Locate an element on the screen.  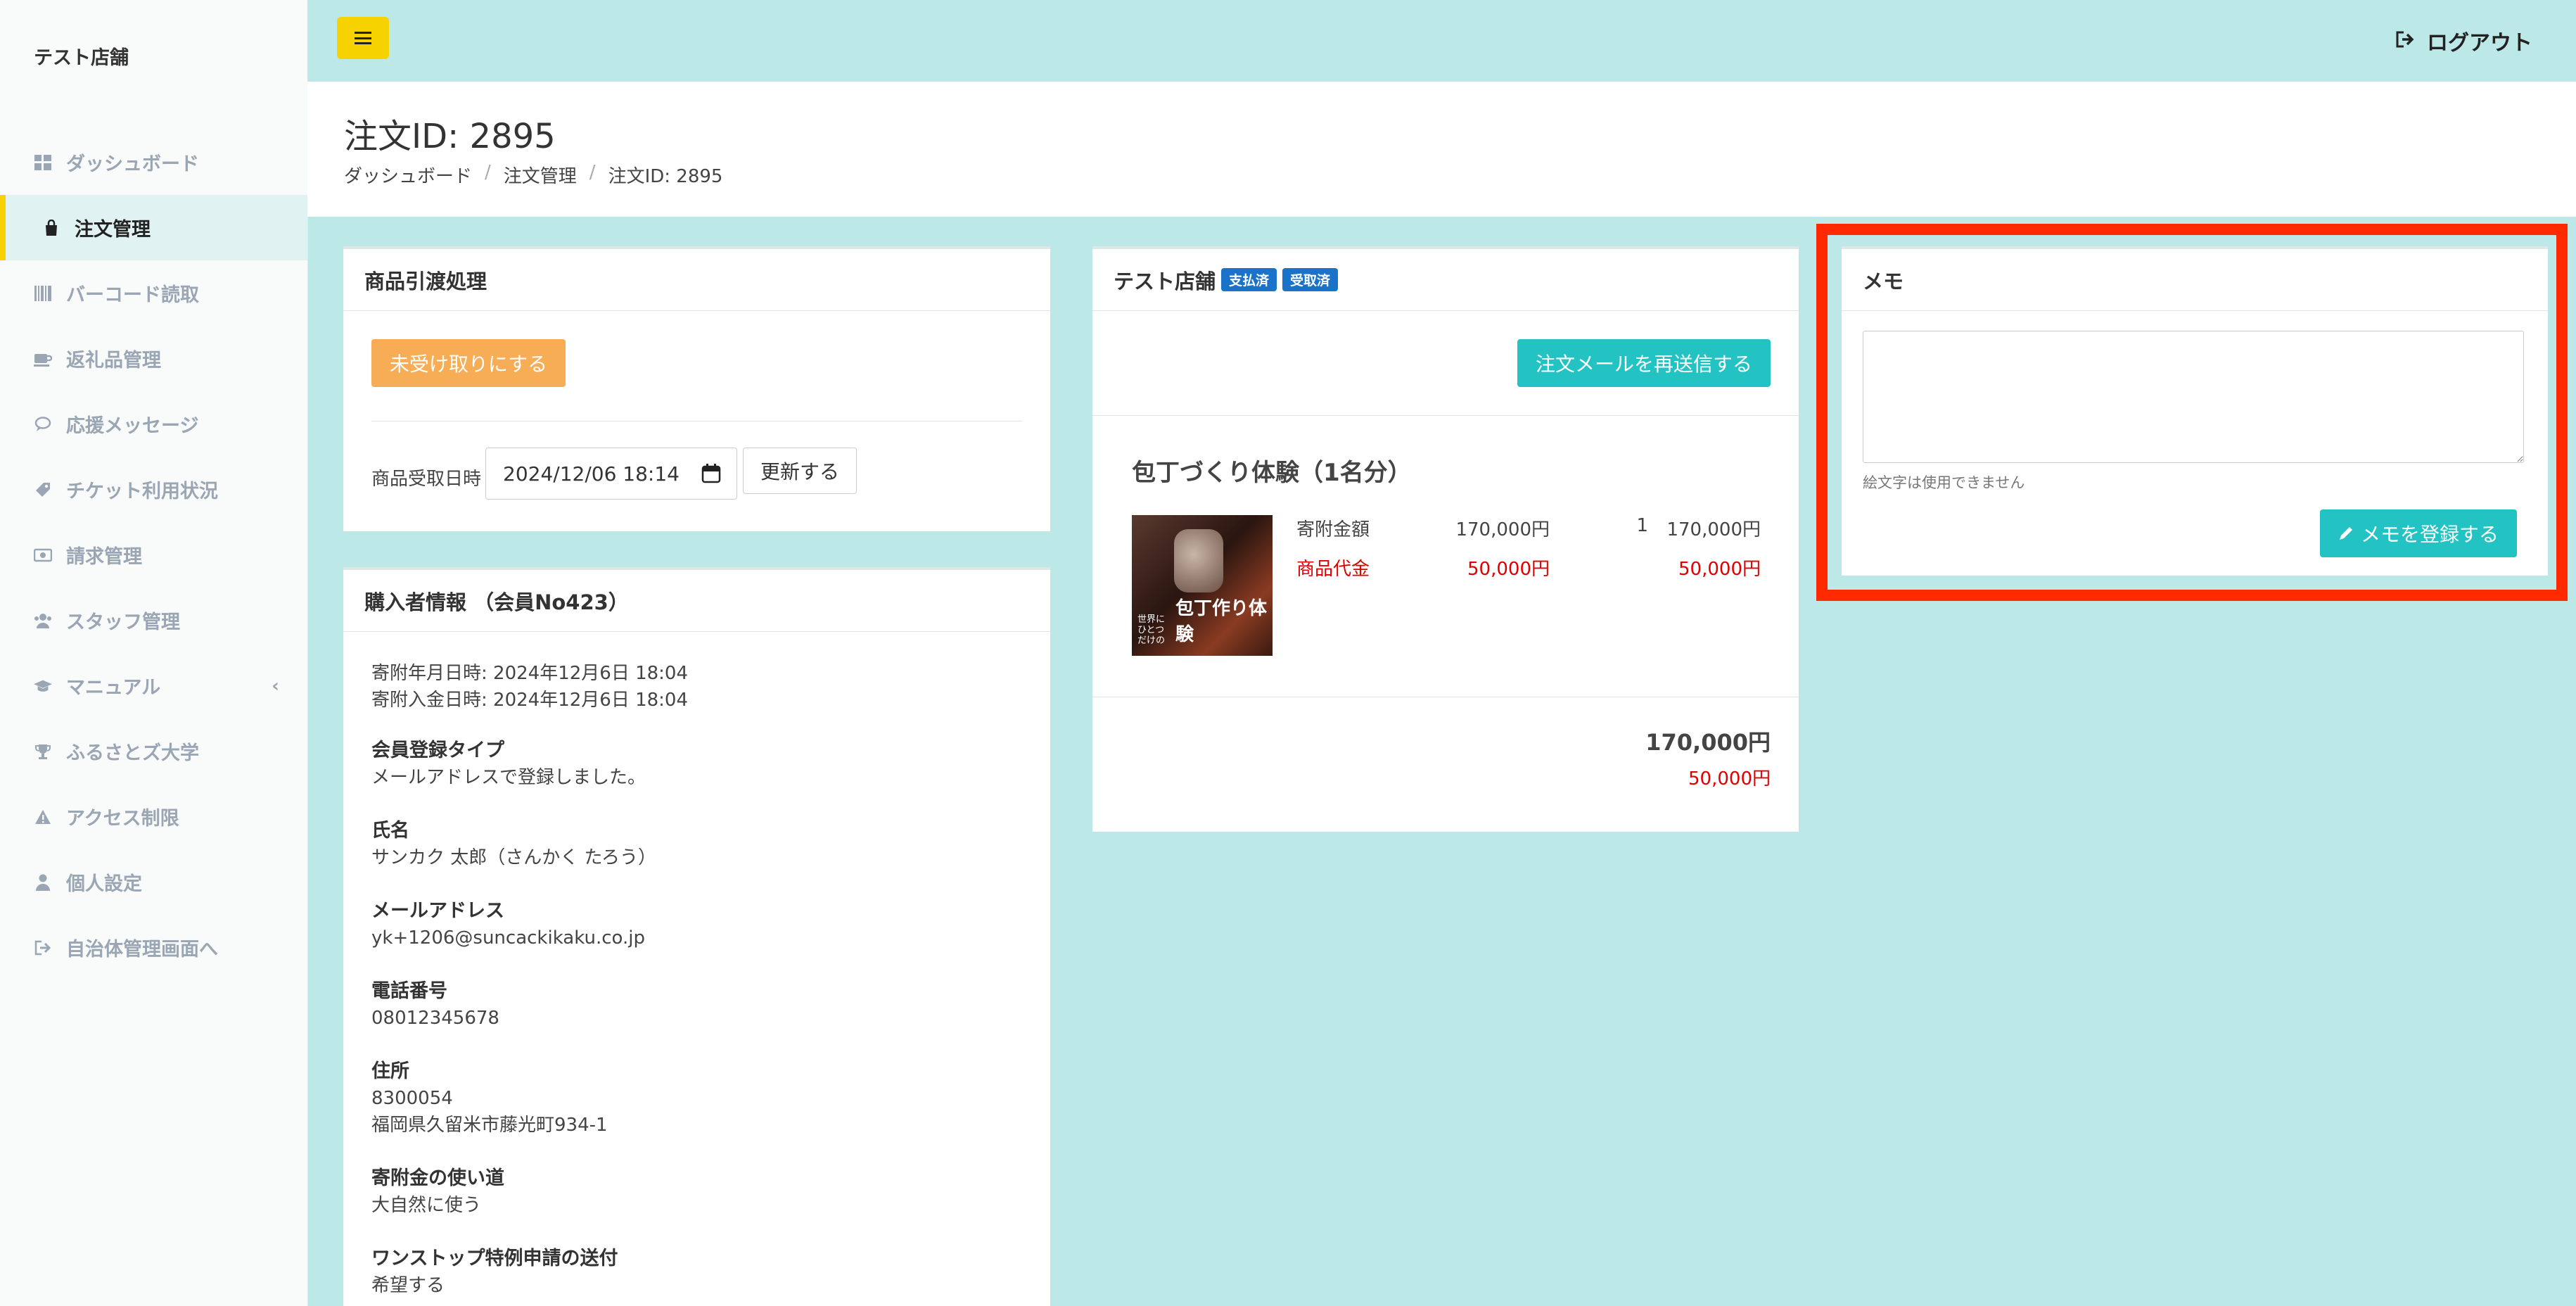
address-value: 福岡県久留米市藤光町934-1 is located at coordinates (489, 1125).